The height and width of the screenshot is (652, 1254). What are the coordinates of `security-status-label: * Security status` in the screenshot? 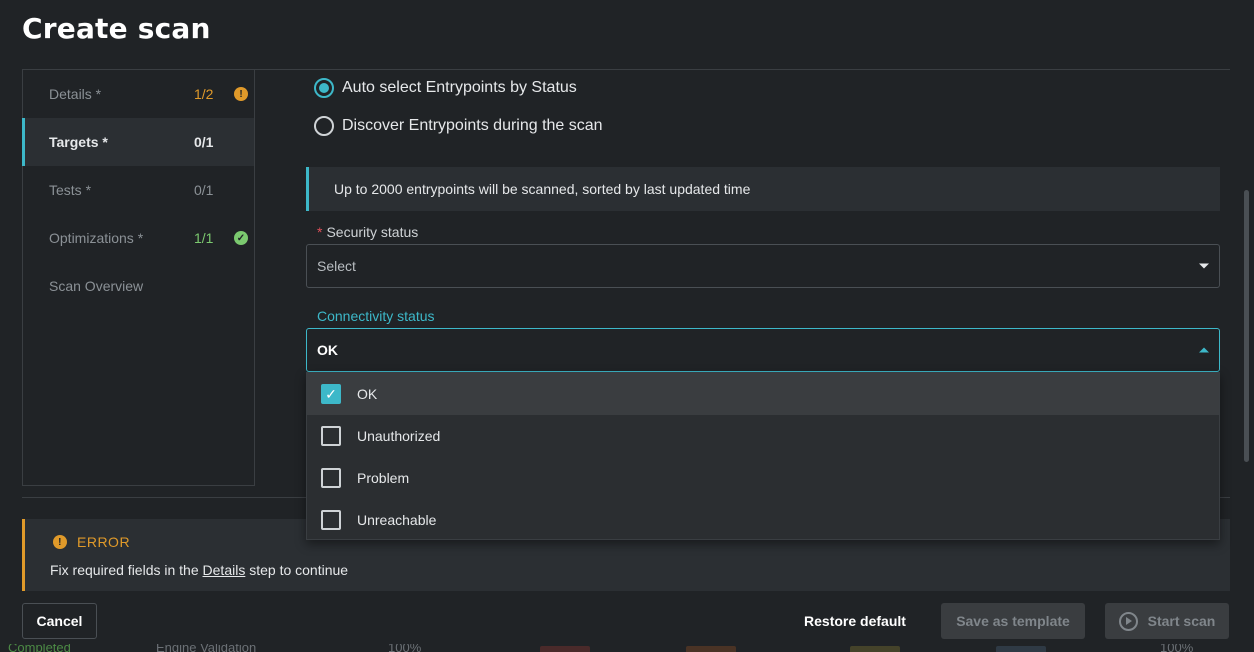 It's located at (367, 232).